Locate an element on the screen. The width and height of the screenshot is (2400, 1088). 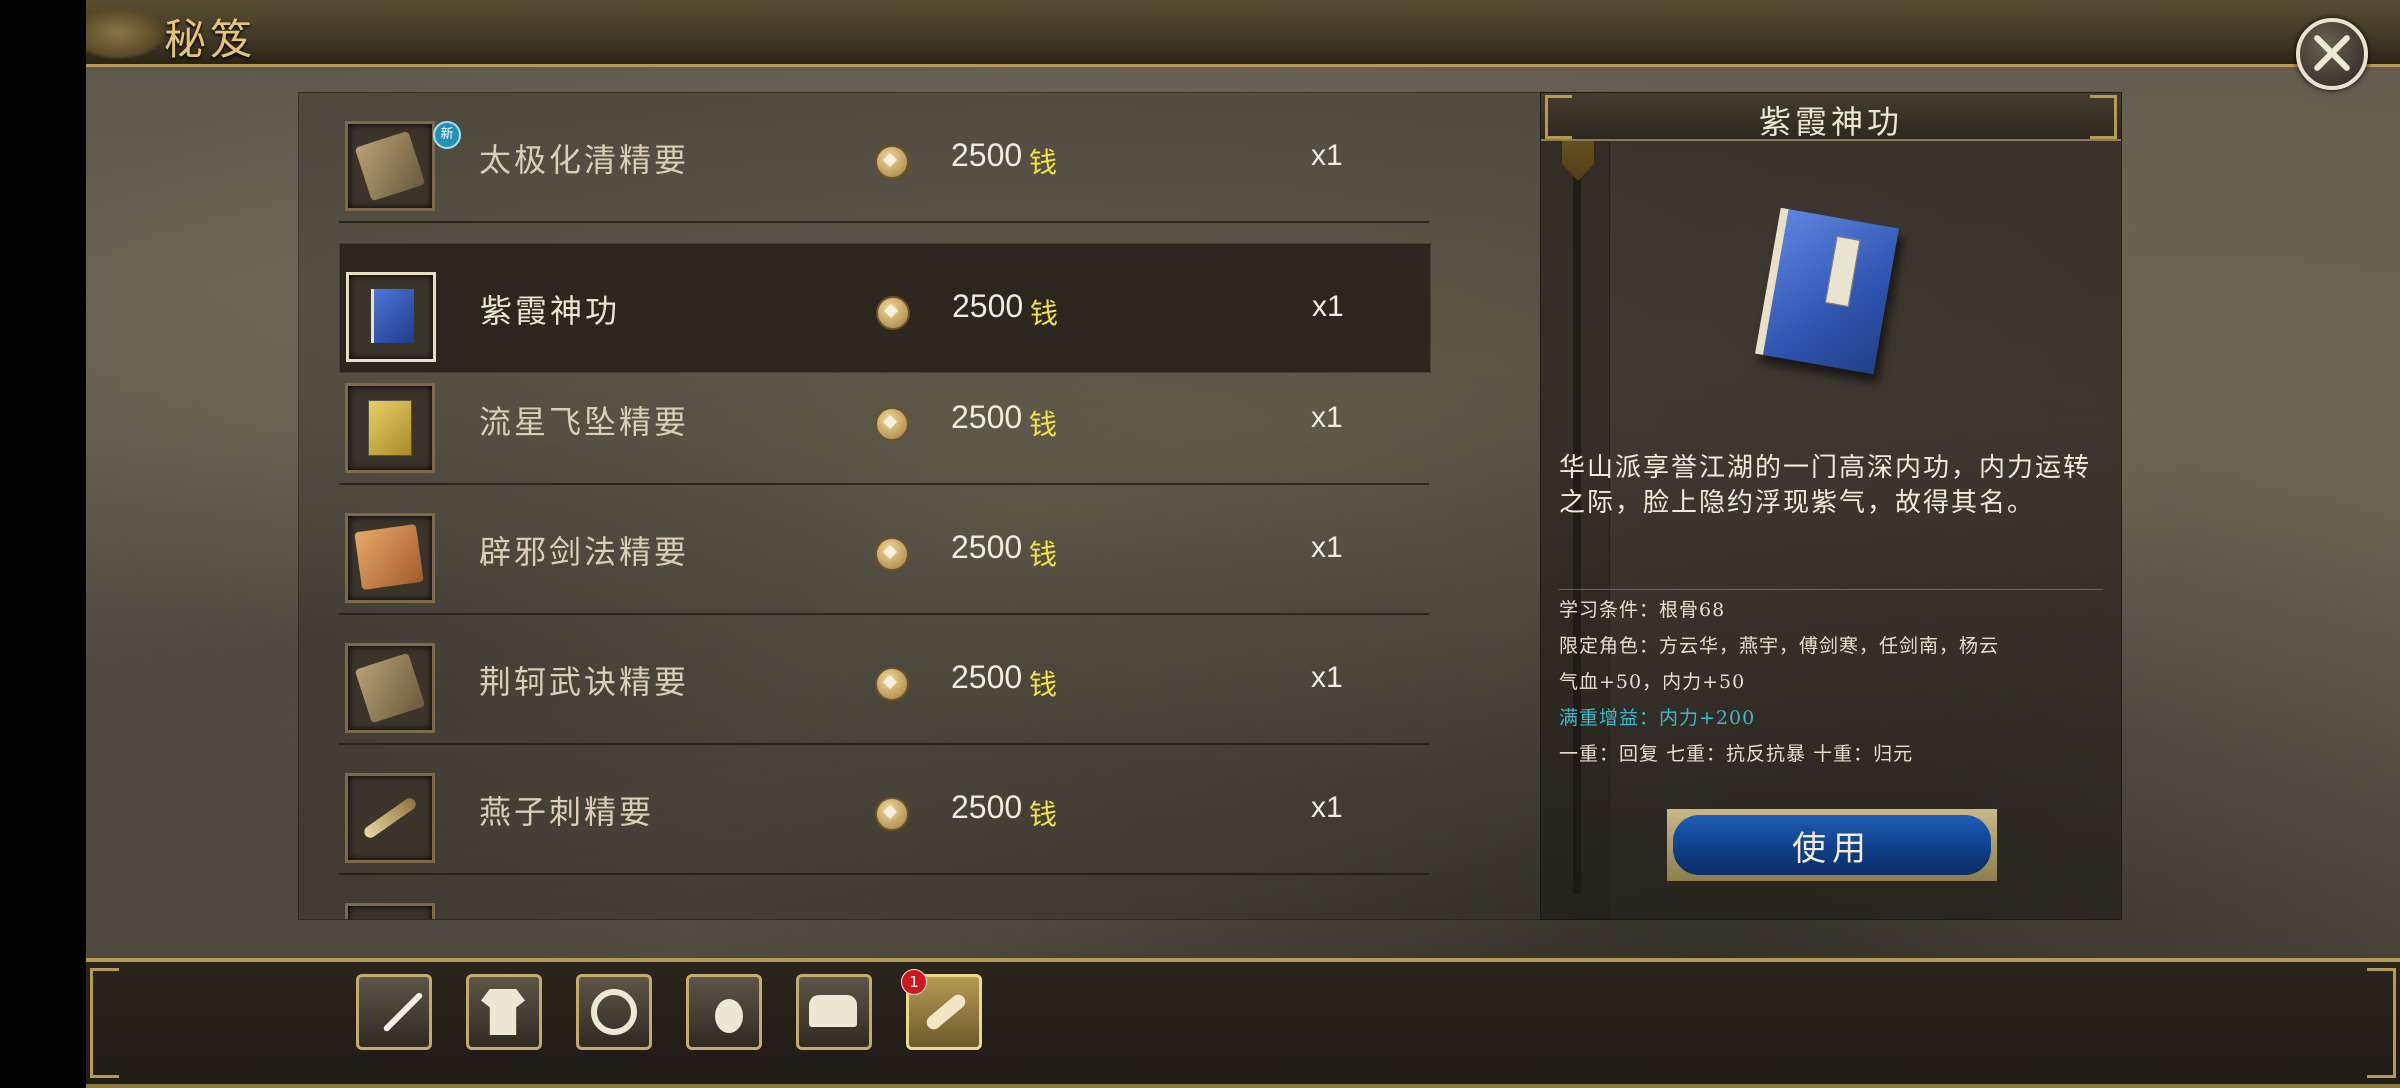
use-button-label: 使用 is located at coordinates (1832, 849).